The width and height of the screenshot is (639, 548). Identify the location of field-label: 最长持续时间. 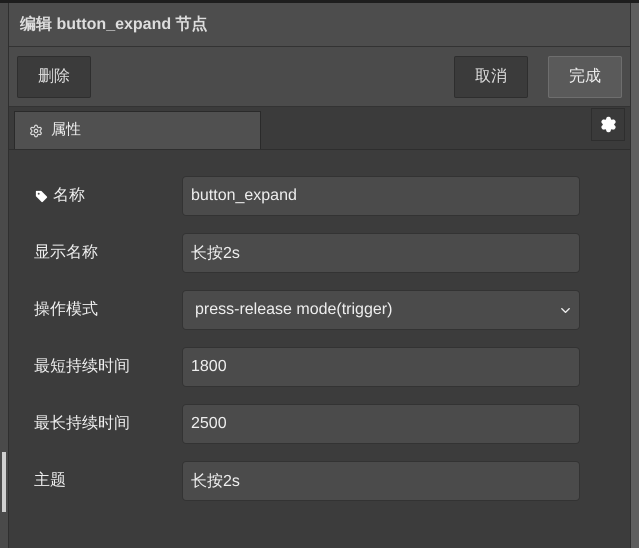
(82, 424).